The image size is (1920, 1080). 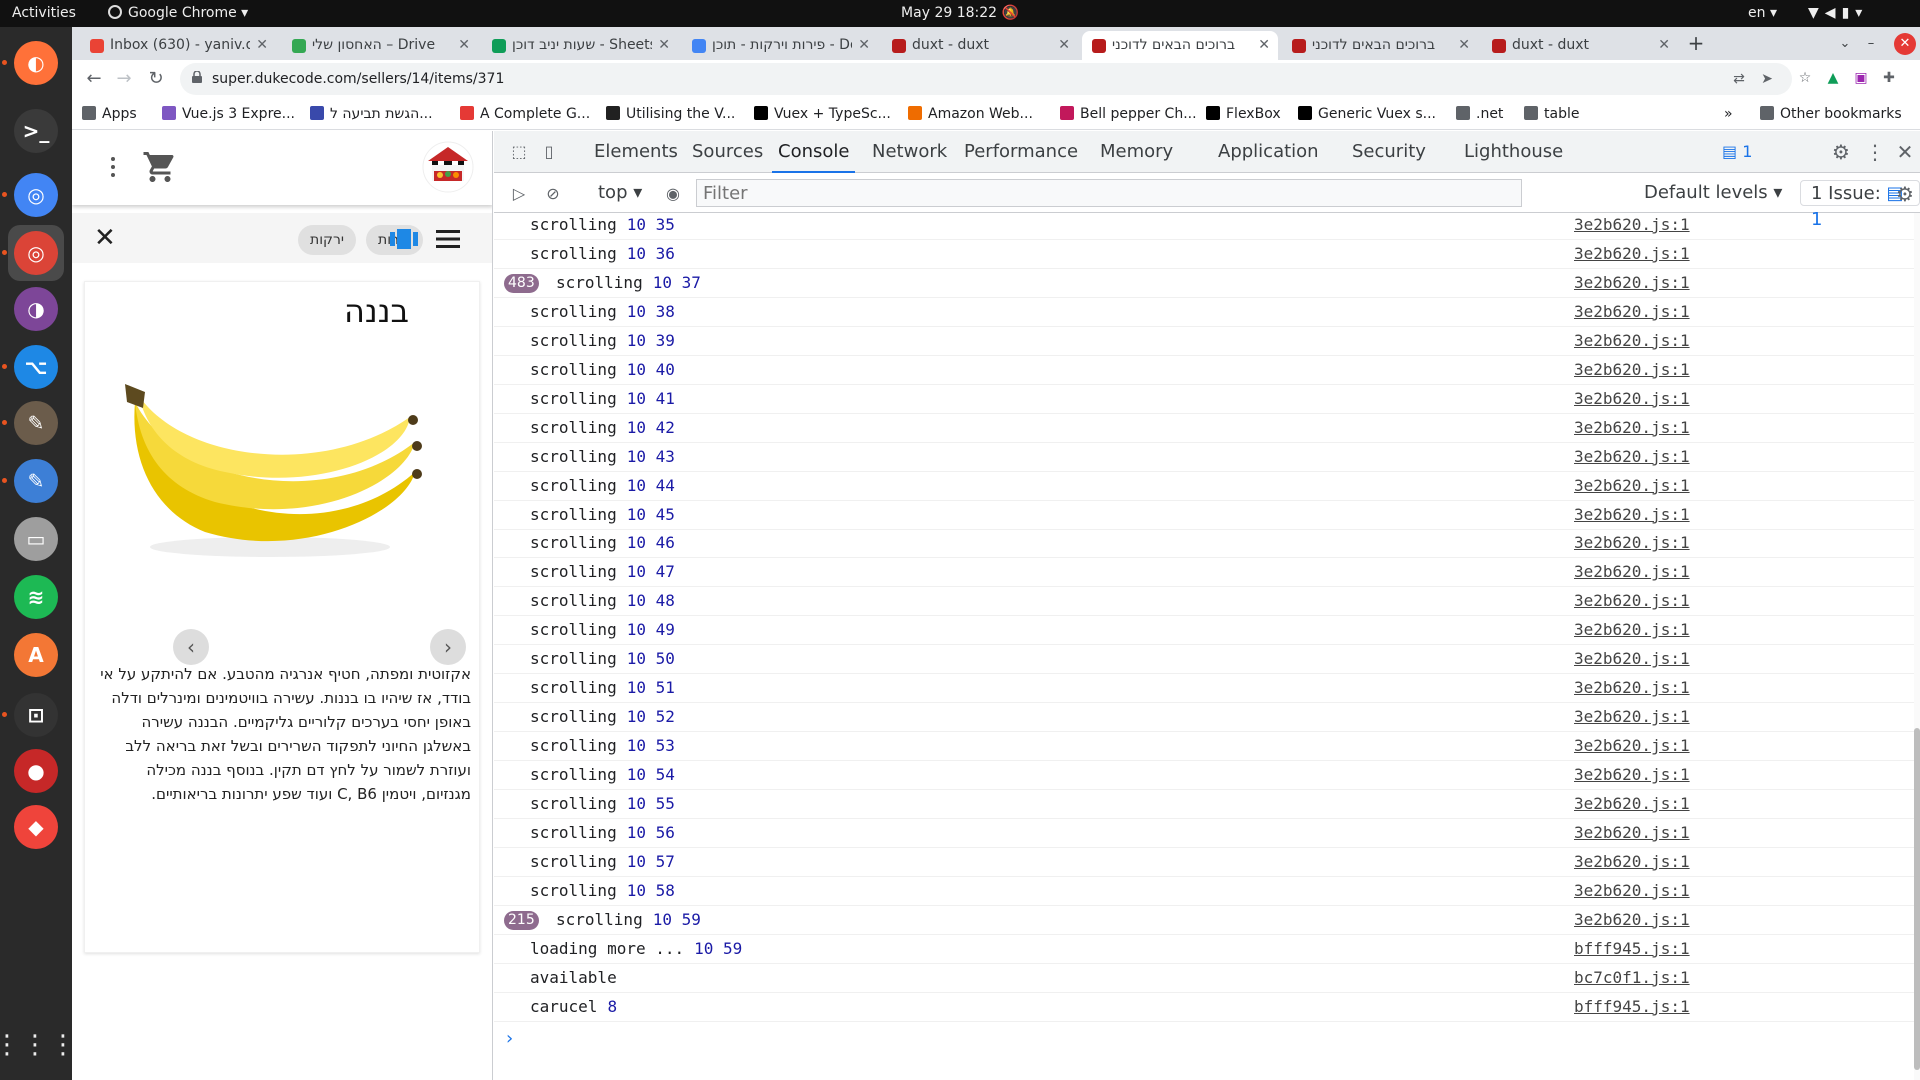 I want to click on browser-tab: ברוכים הבאים לדוכני ✕, so click(x=1180, y=45).